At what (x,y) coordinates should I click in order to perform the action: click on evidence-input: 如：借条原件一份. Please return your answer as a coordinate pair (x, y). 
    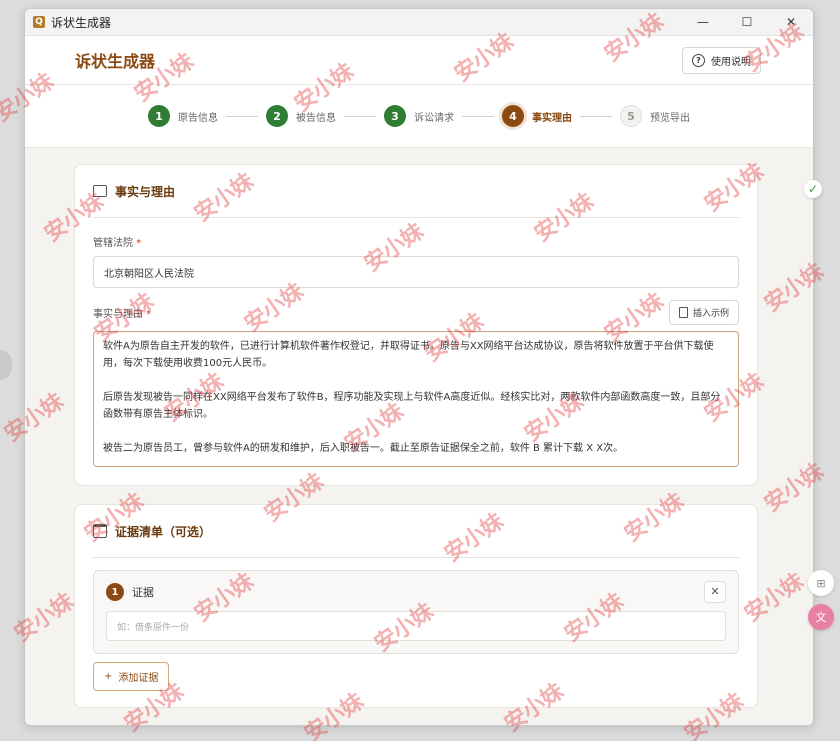
    Looking at the image, I should click on (416, 626).